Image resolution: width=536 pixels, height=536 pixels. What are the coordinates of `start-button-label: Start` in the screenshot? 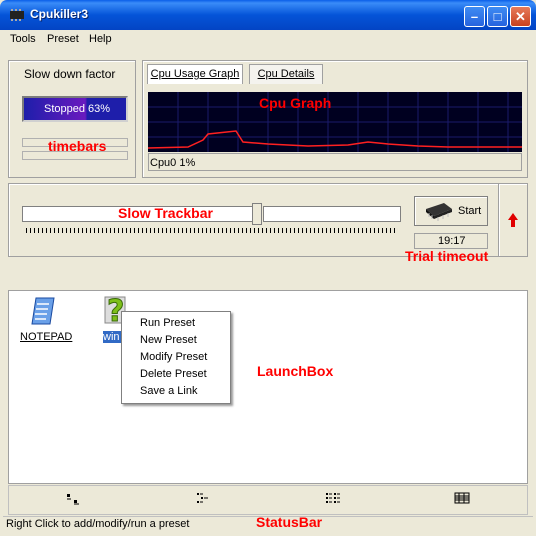 It's located at (470, 211).